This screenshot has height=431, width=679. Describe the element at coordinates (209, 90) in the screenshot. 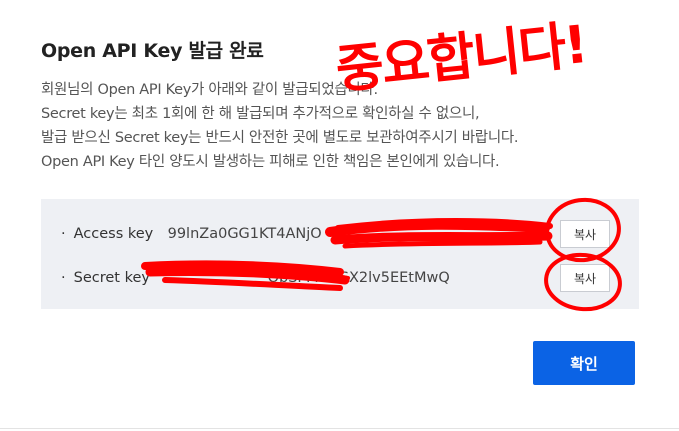

I see `description-line: 회원님의 Open API Key가 아래와 같이 발급되었습니다.` at that location.